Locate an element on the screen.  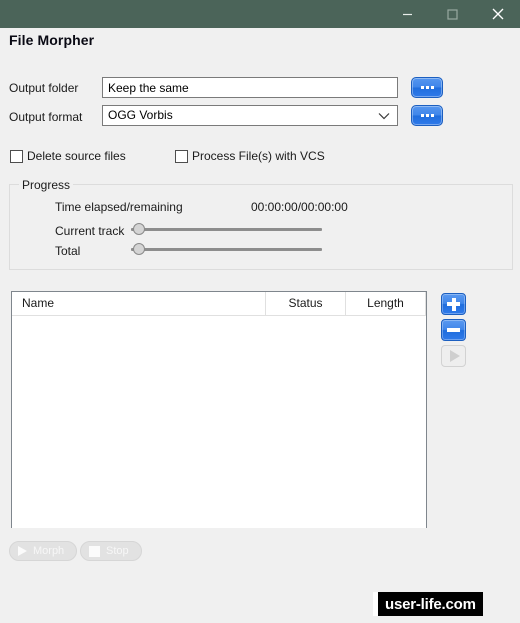
current-track-progress-slider is located at coordinates (226, 229).